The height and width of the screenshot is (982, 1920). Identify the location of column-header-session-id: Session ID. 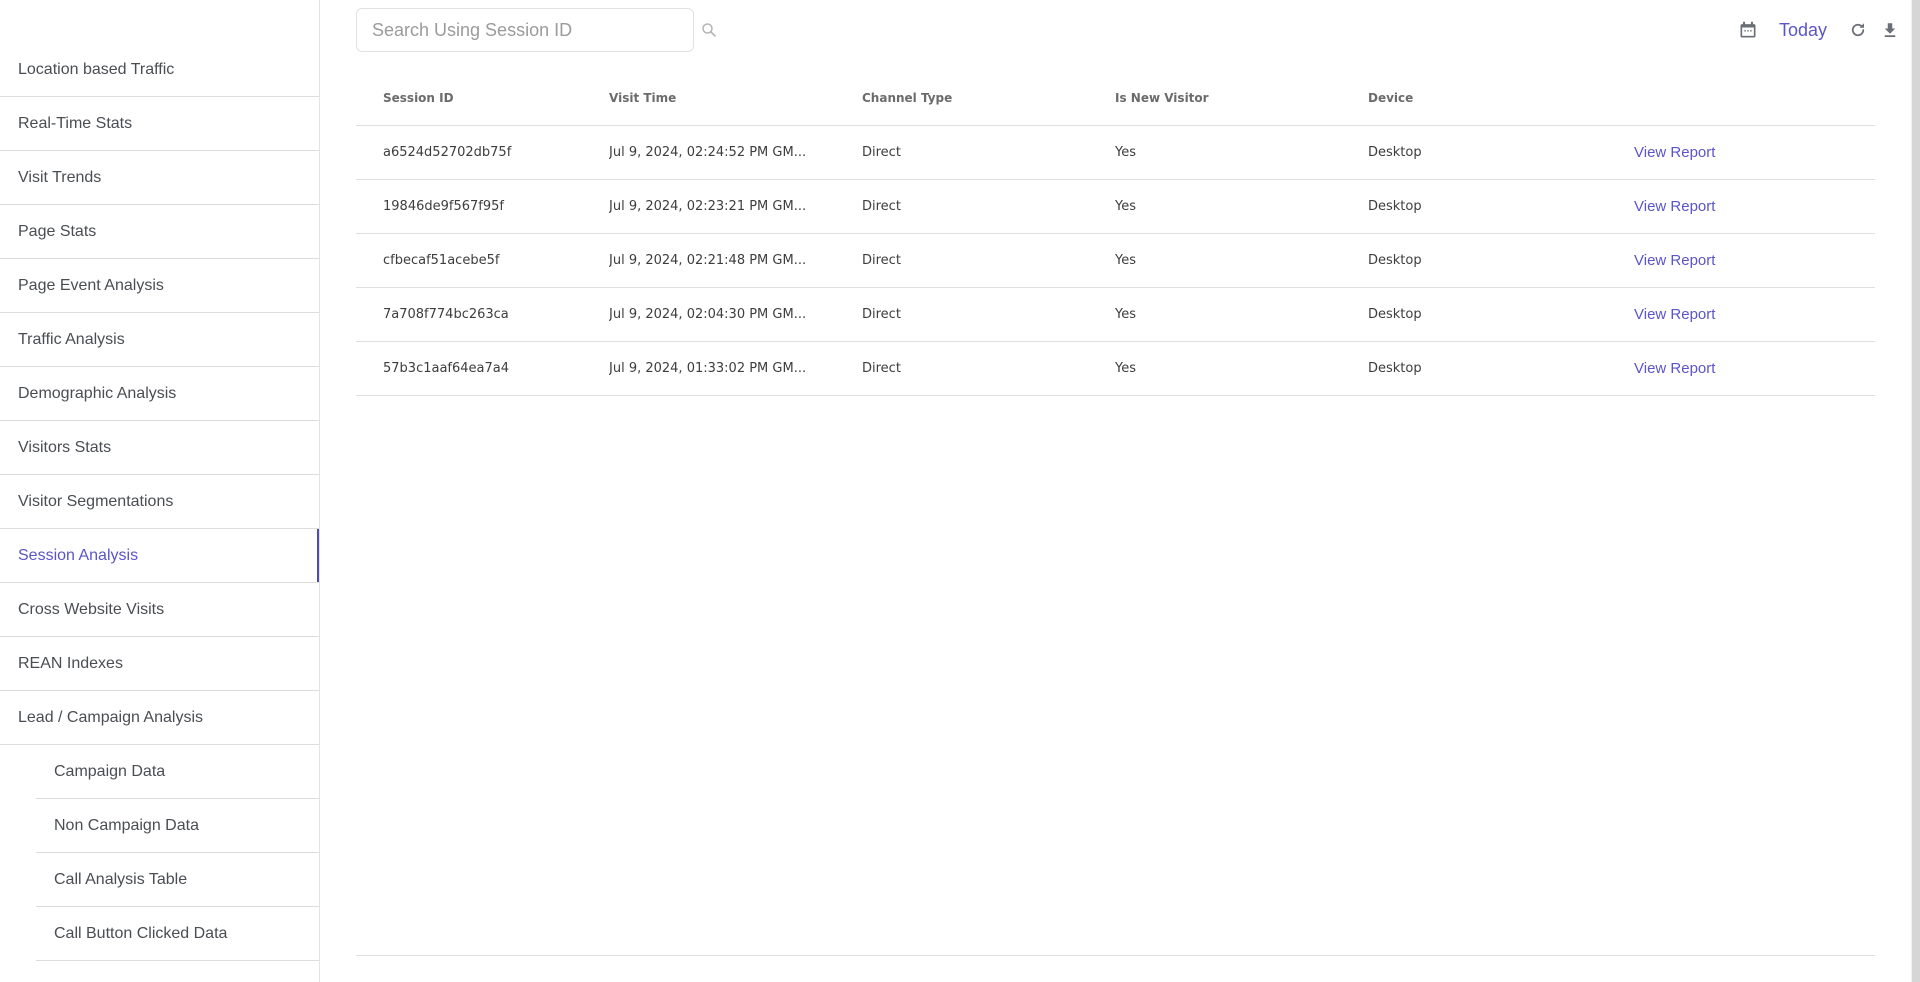
(482, 98).